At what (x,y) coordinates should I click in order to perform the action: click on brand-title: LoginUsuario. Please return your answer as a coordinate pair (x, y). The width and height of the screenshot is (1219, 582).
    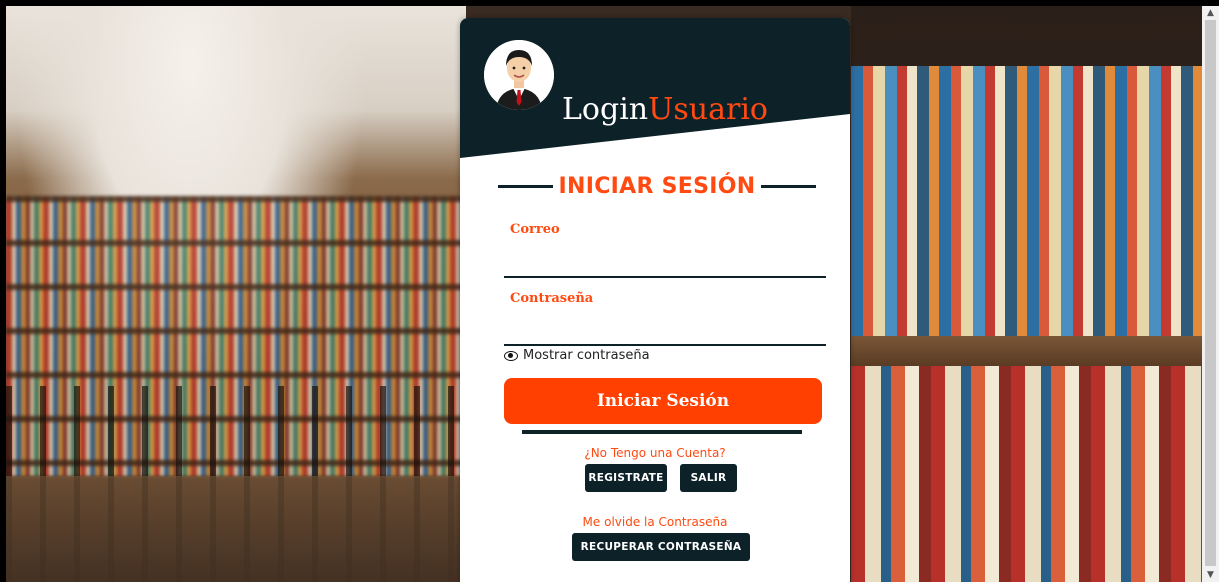
    Looking at the image, I should click on (665, 109).